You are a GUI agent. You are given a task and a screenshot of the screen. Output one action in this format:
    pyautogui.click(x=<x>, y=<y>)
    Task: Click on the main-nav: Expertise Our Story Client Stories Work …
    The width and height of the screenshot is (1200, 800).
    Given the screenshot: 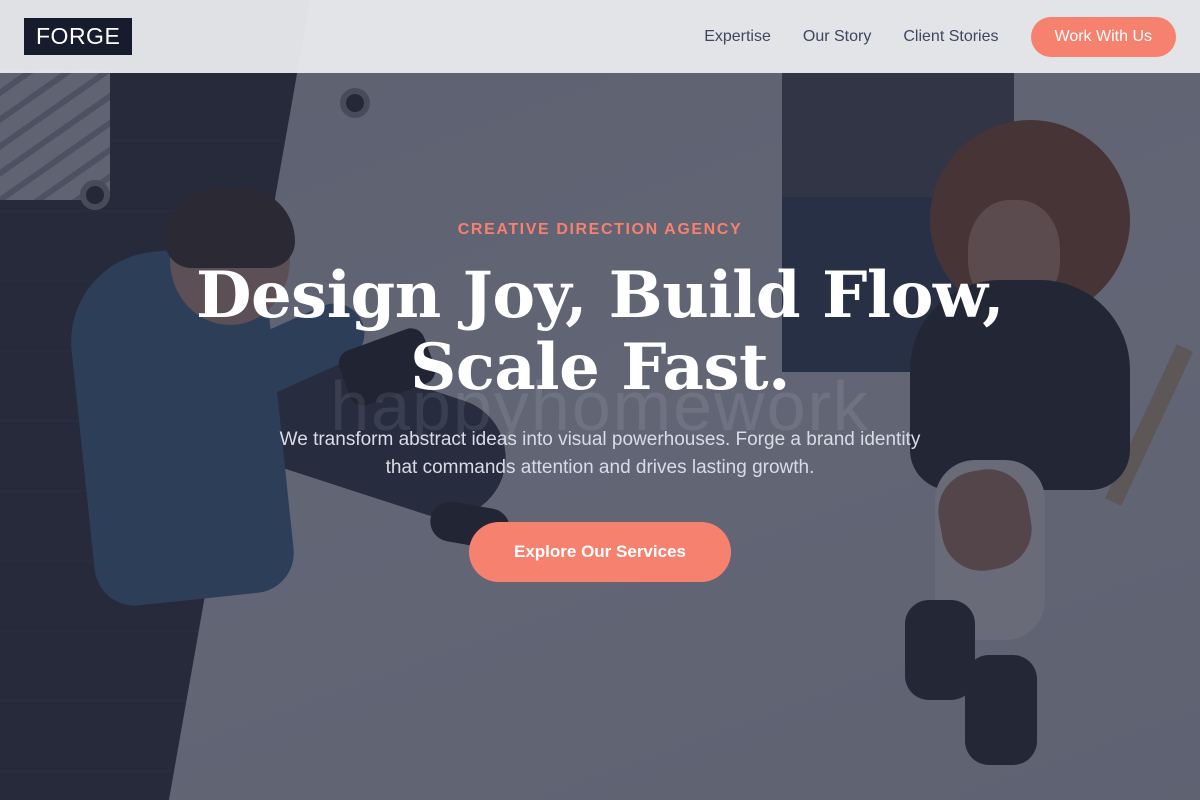 What is the action you would take?
    pyautogui.click(x=940, y=36)
    